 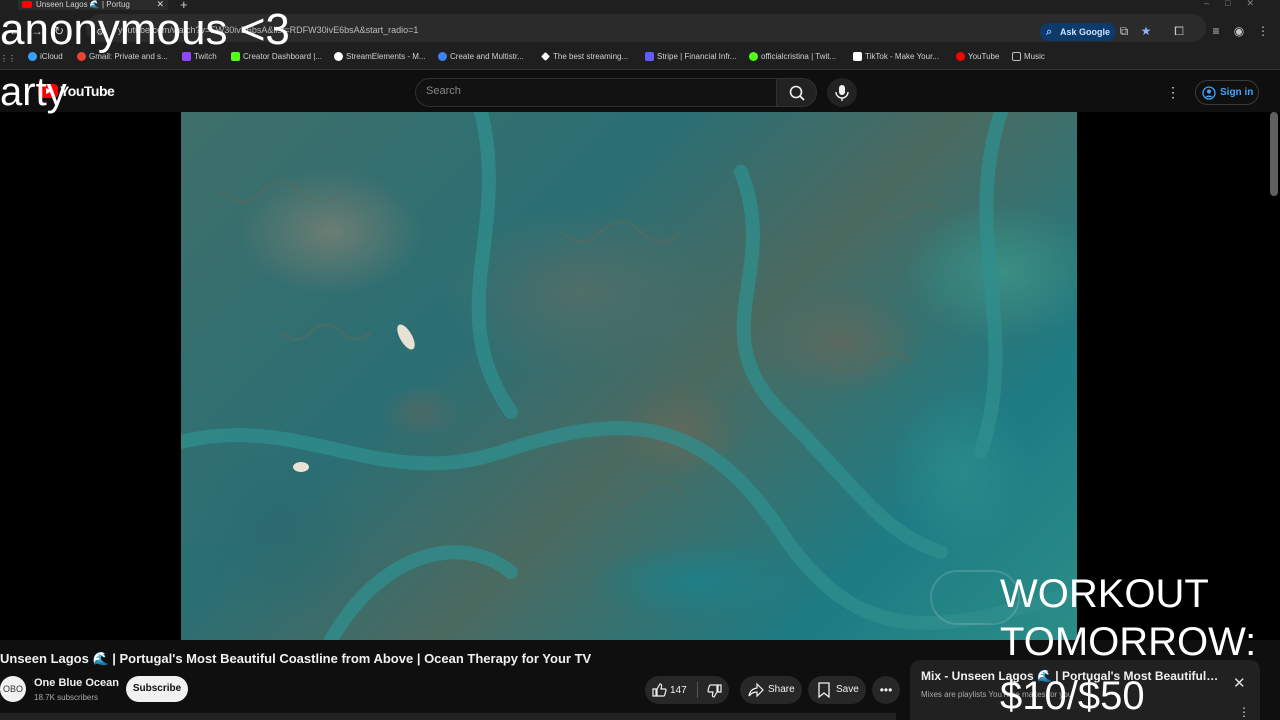 I want to click on close-icon: ✕, so click(x=1239, y=683).